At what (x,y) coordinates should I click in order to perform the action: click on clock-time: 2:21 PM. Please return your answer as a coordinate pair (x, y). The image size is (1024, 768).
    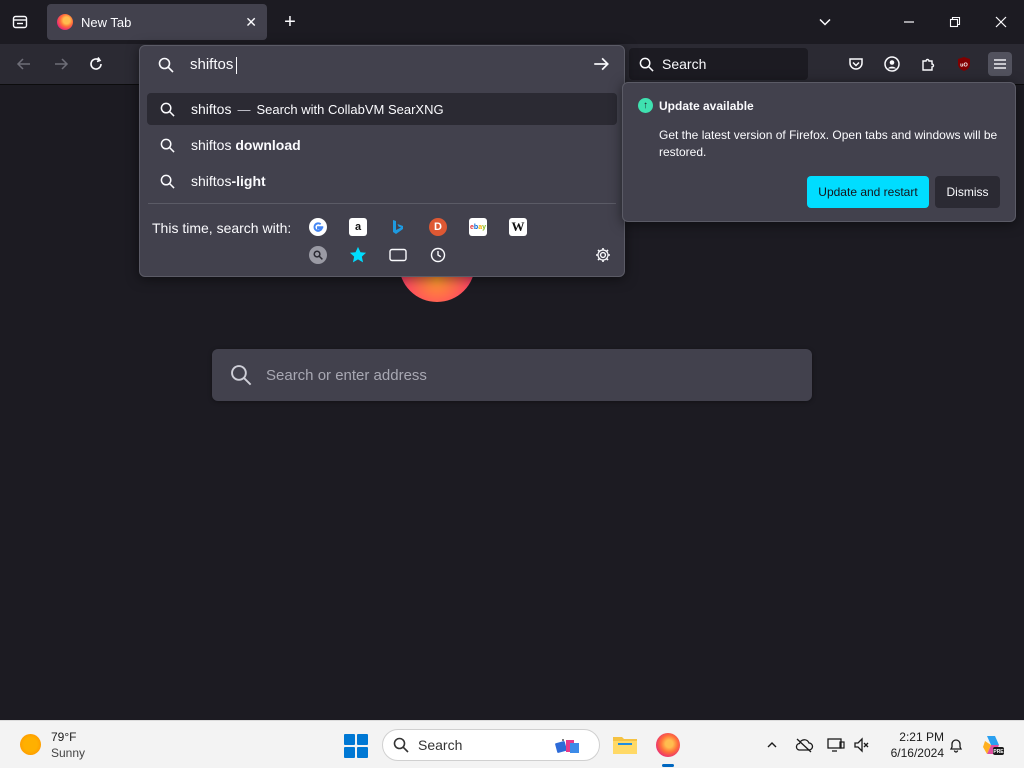
    Looking at the image, I should click on (921, 737).